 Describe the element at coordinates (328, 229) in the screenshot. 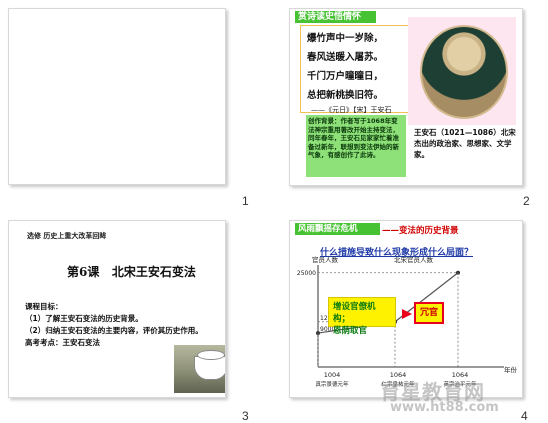

I see `slide-header: 风雨飘摇存危机` at that location.